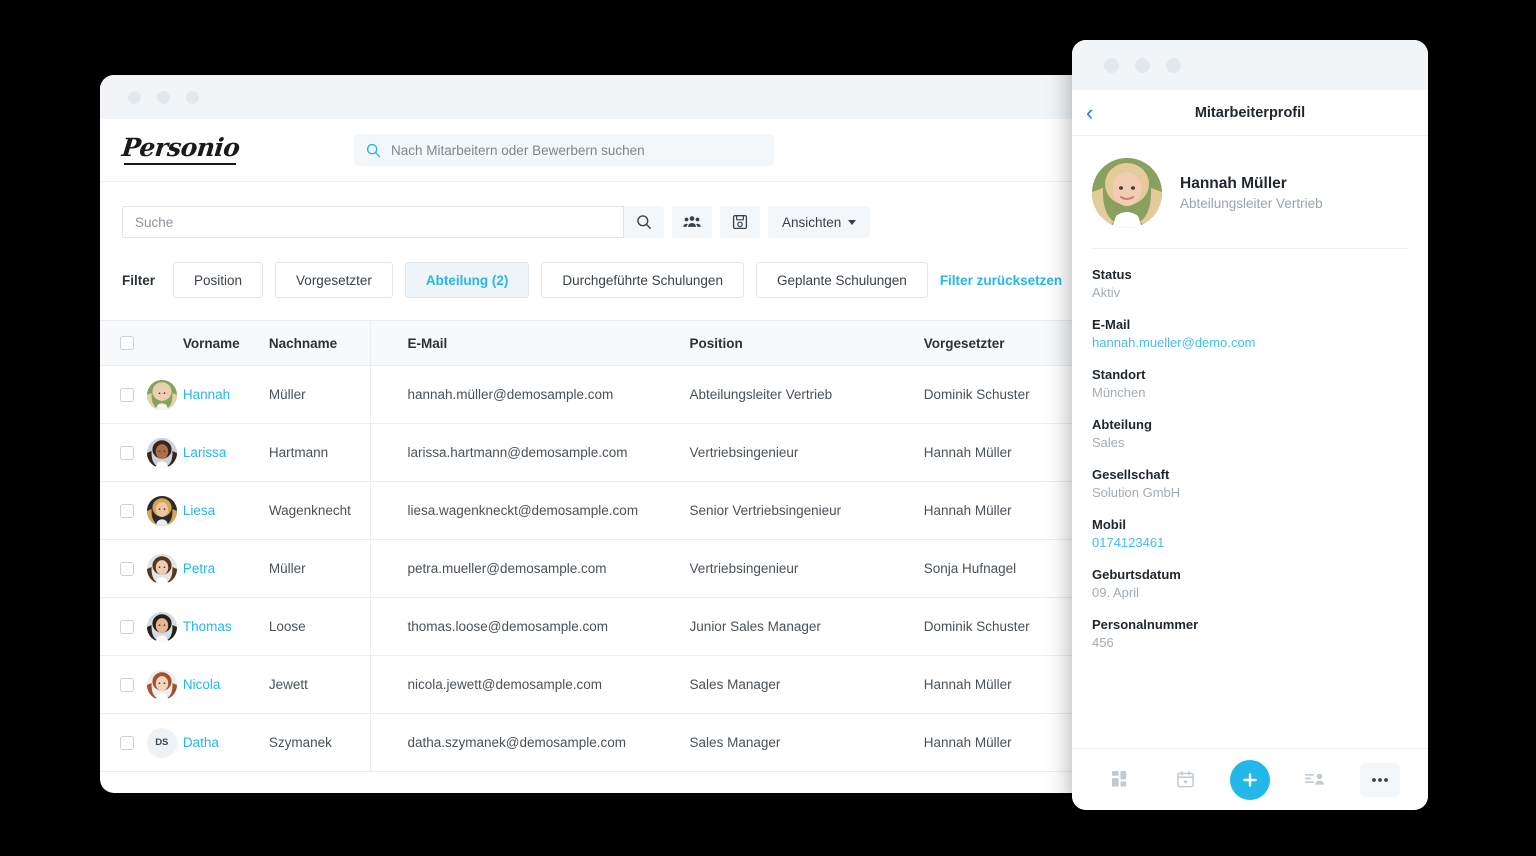 The height and width of the screenshot is (856, 1536). I want to click on select-all-checkbox-cell, so click(120, 343).